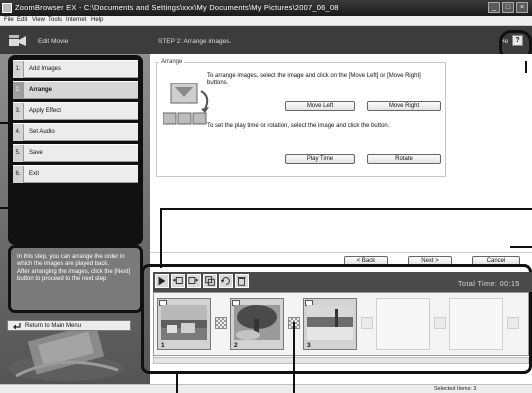 The height and width of the screenshot is (393, 532). What do you see at coordinates (42, 132) in the screenshot?
I see `step-label: Set Audio` at bounding box center [42, 132].